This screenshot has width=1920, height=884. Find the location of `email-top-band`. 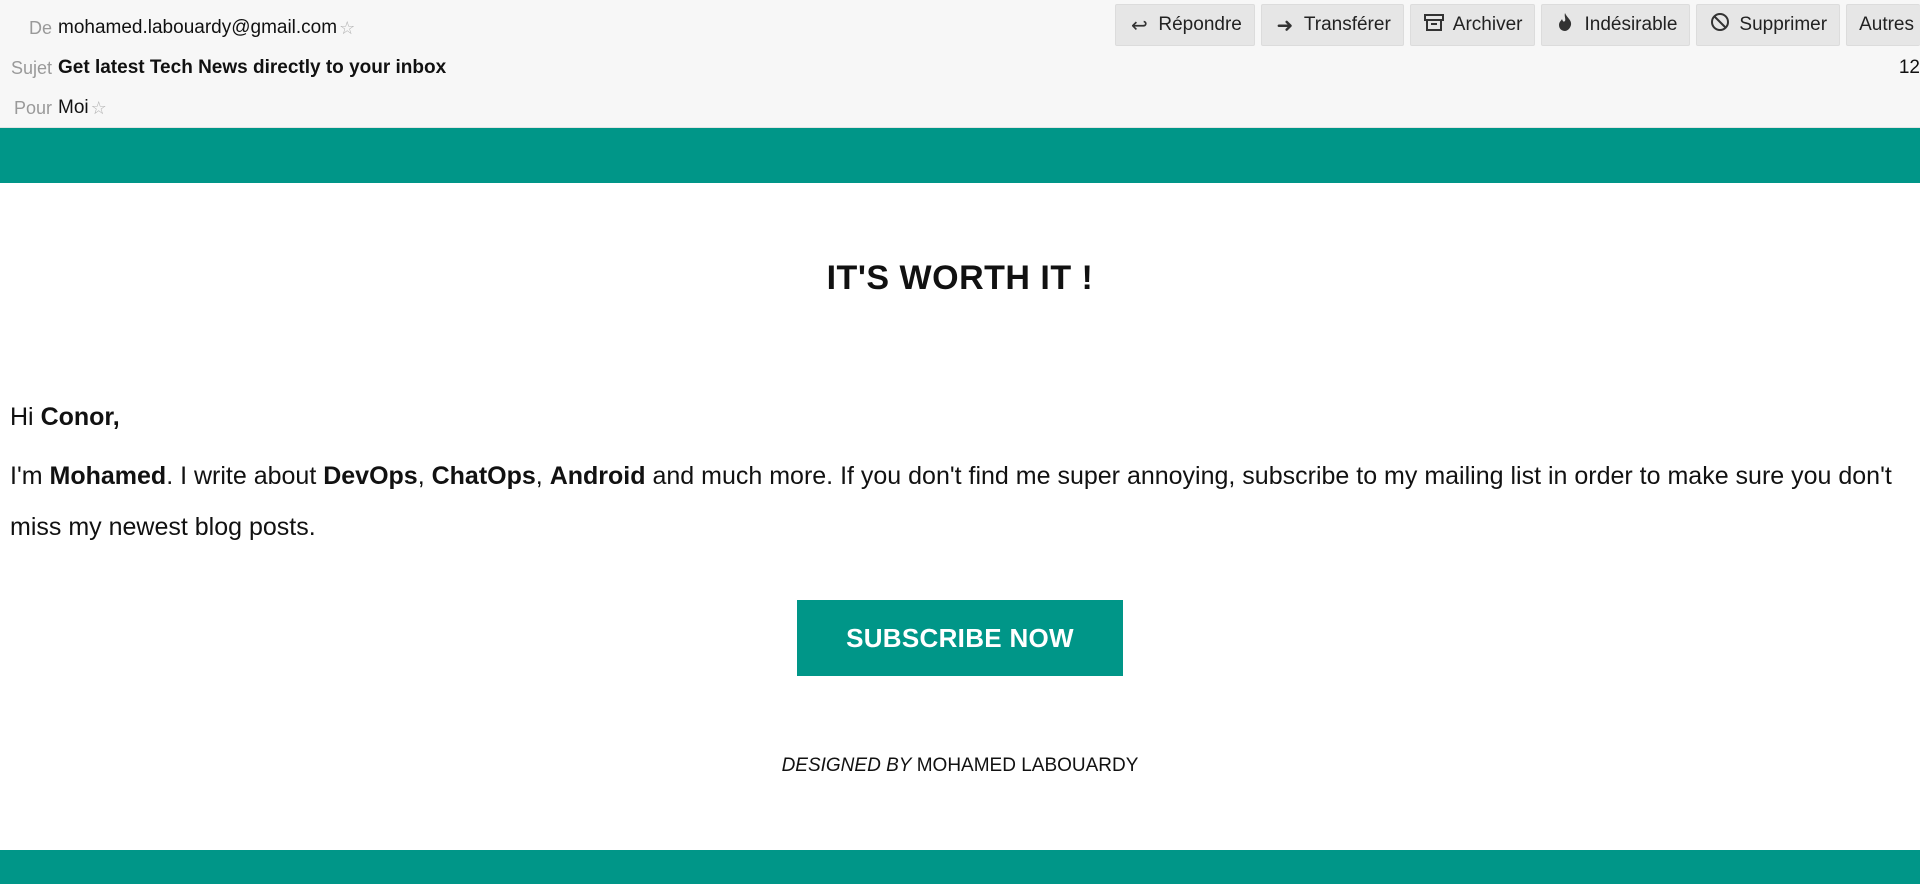

email-top-band is located at coordinates (960, 155).